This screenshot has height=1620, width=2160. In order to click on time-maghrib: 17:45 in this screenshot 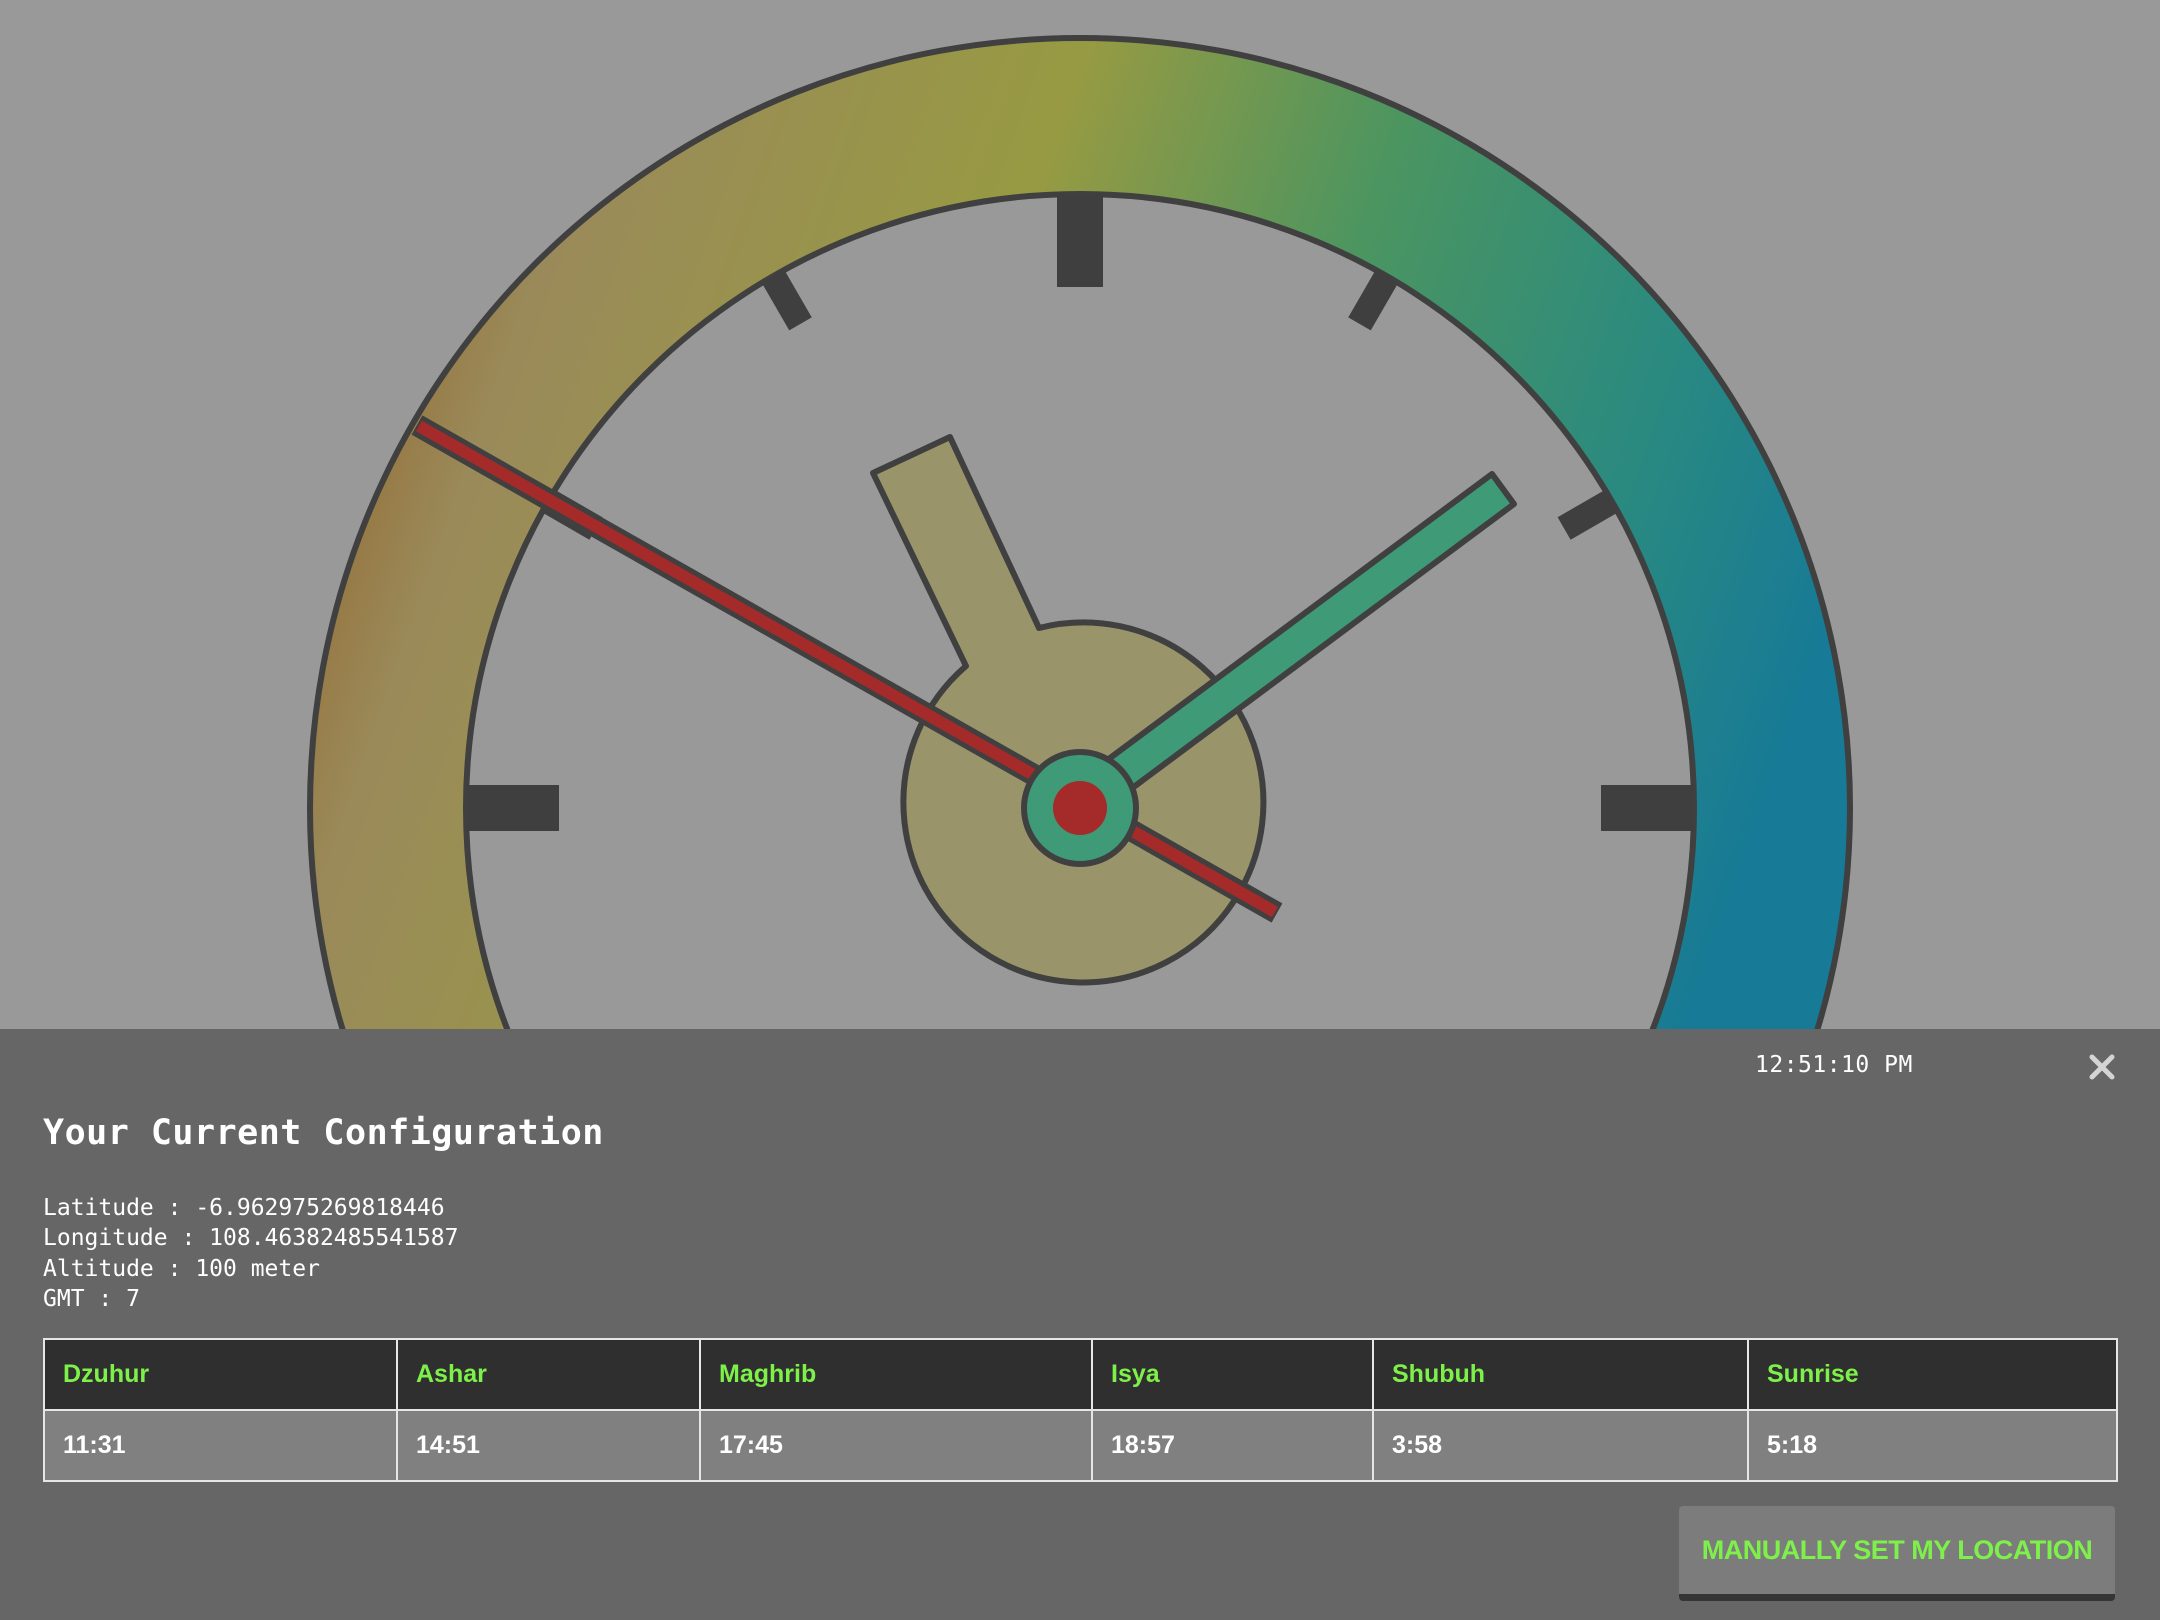, I will do `click(896, 1445)`.